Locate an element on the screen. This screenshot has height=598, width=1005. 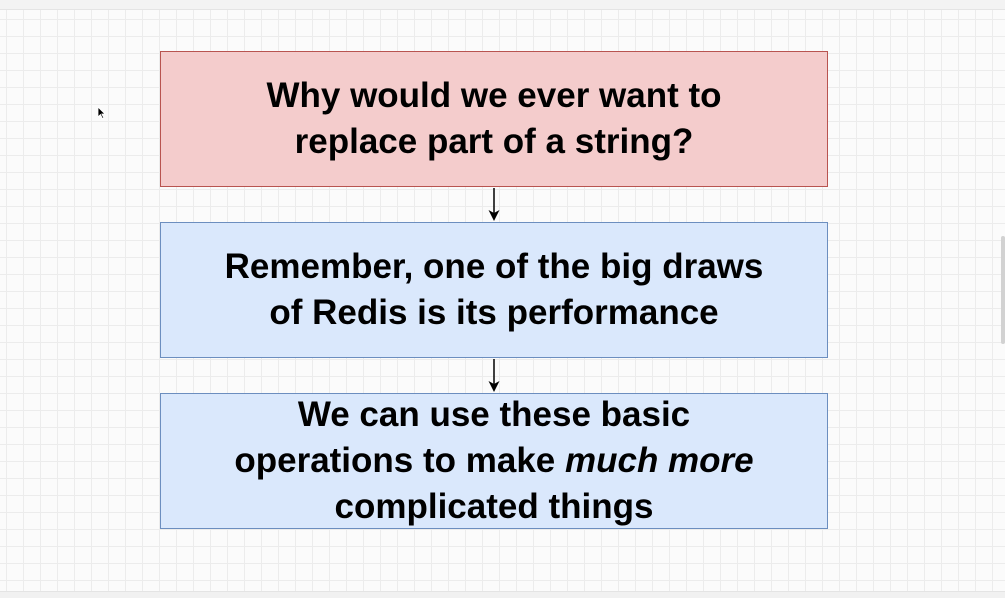
box-basic-operations-line-3: complicated things is located at coordinates (494, 506).